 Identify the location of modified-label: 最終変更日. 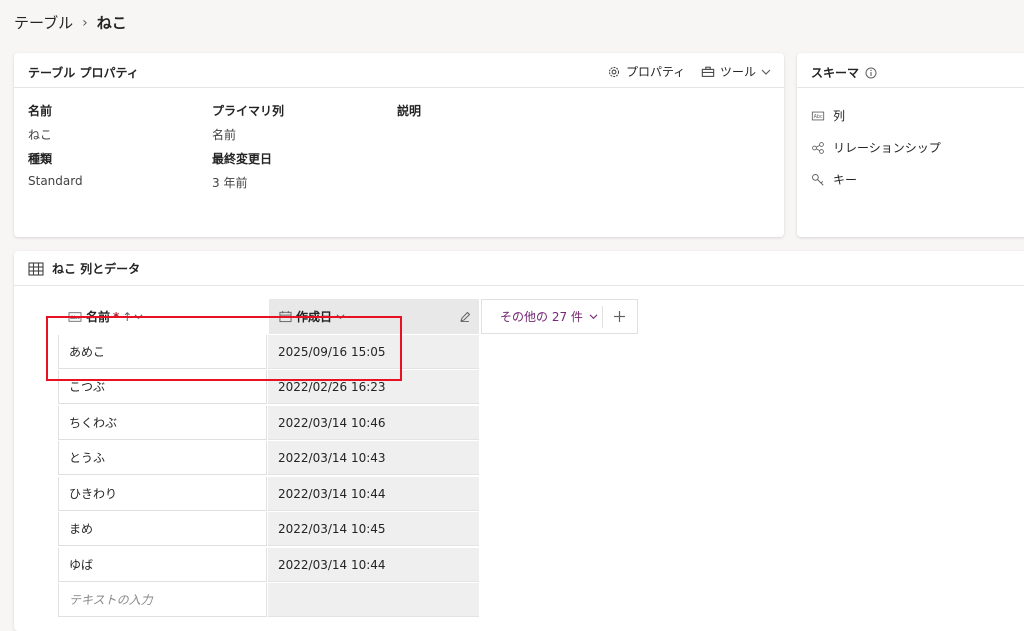
(242, 159).